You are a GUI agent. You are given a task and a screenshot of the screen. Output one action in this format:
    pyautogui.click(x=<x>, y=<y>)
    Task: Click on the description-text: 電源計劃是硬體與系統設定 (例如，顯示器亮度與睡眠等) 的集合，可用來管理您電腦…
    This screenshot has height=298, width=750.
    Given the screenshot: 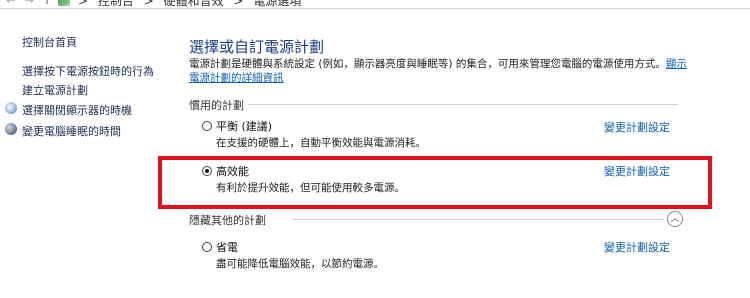 What is the action you would take?
    pyautogui.click(x=427, y=64)
    